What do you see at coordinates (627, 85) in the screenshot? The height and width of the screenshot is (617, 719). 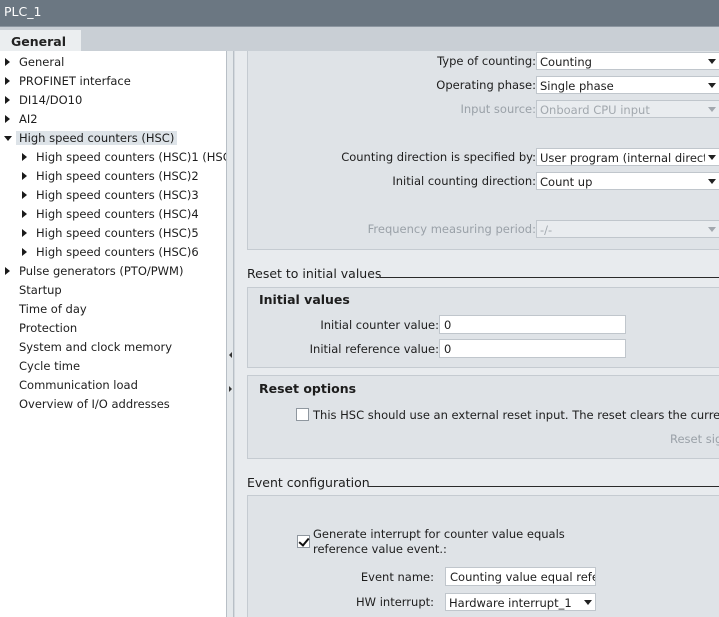 I see `operating-phase-select: Single phase` at bounding box center [627, 85].